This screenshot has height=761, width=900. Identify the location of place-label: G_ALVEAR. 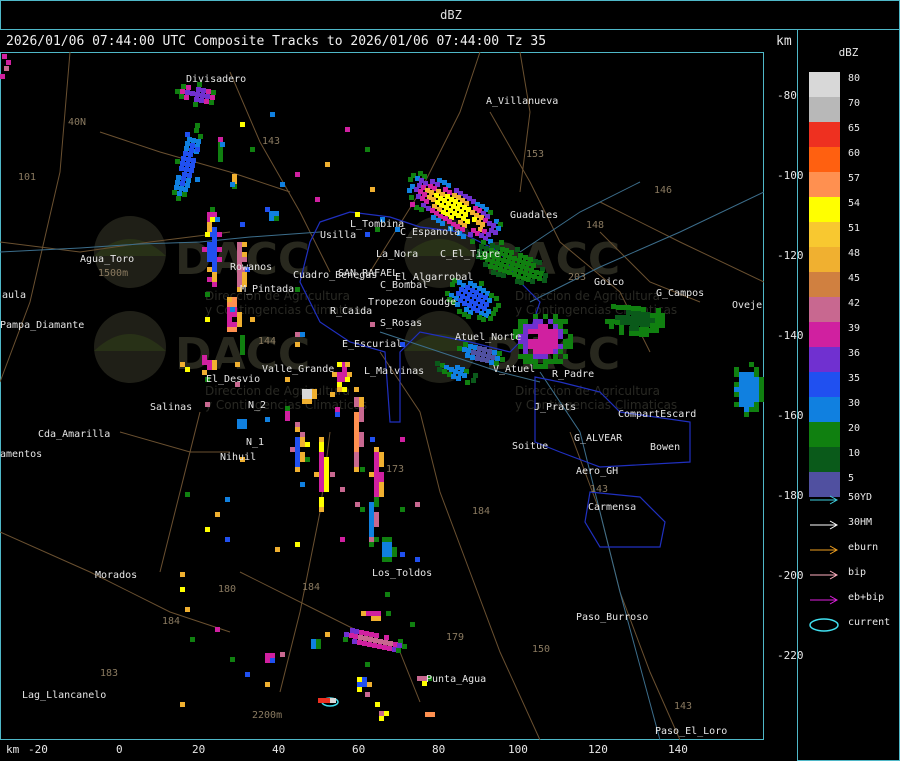
(598, 438).